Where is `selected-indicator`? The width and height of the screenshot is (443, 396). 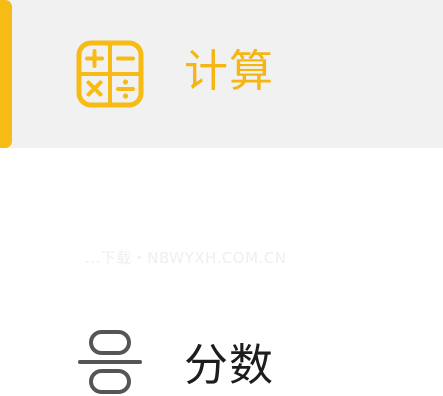
selected-indicator is located at coordinates (6, 74).